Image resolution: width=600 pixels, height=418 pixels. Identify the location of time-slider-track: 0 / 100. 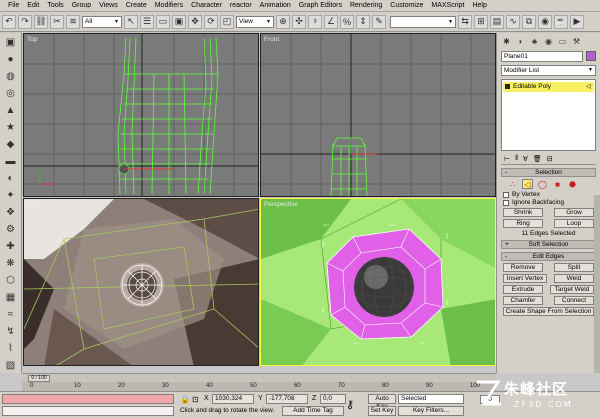
(259, 377).